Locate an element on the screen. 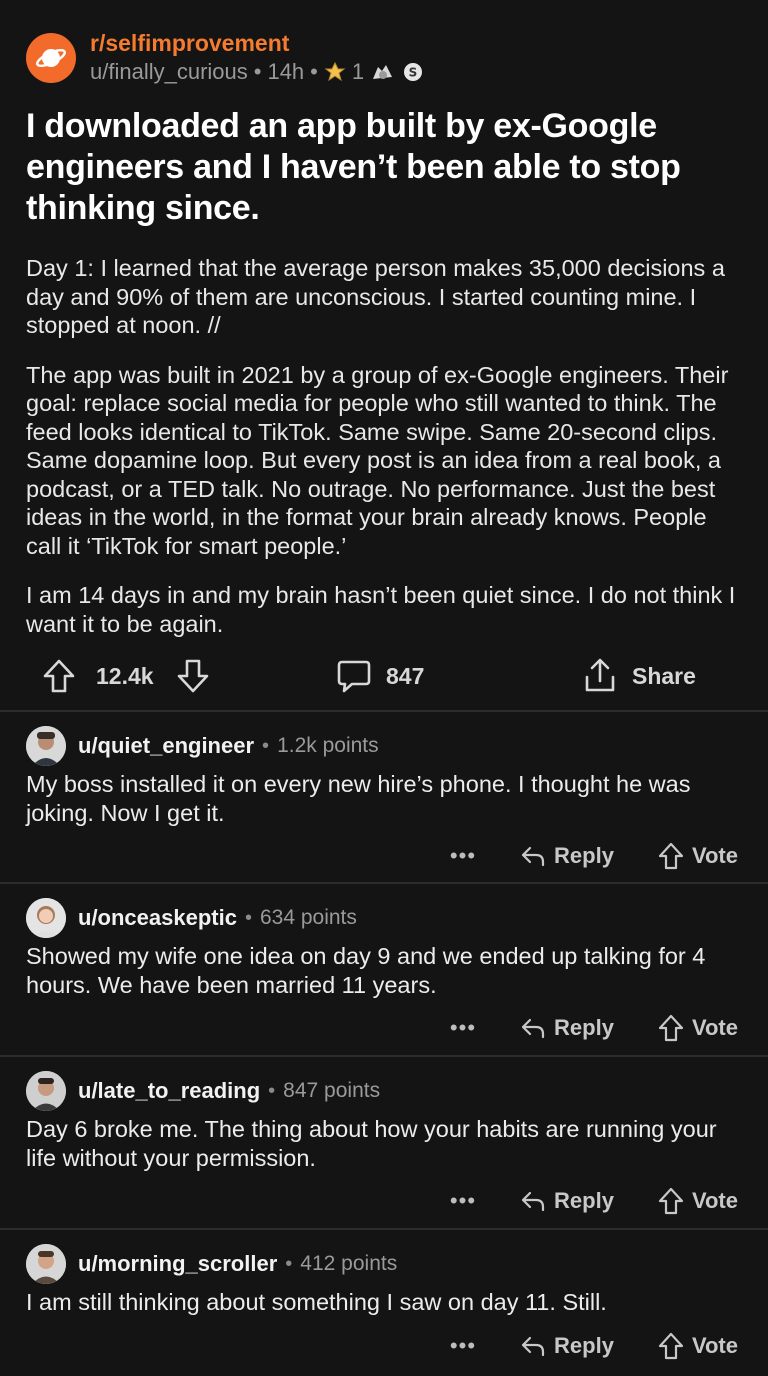 The height and width of the screenshot is (1376, 768). upvote-button is located at coordinates (59, 676).